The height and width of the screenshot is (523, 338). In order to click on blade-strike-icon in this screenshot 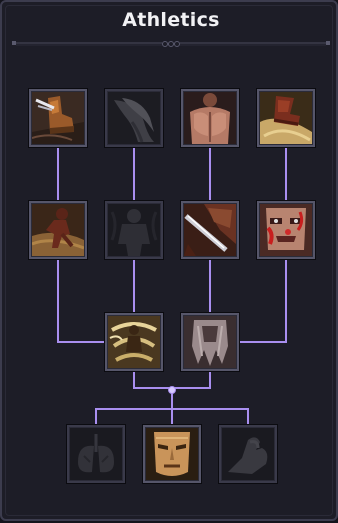, I will do `click(210, 230)`.